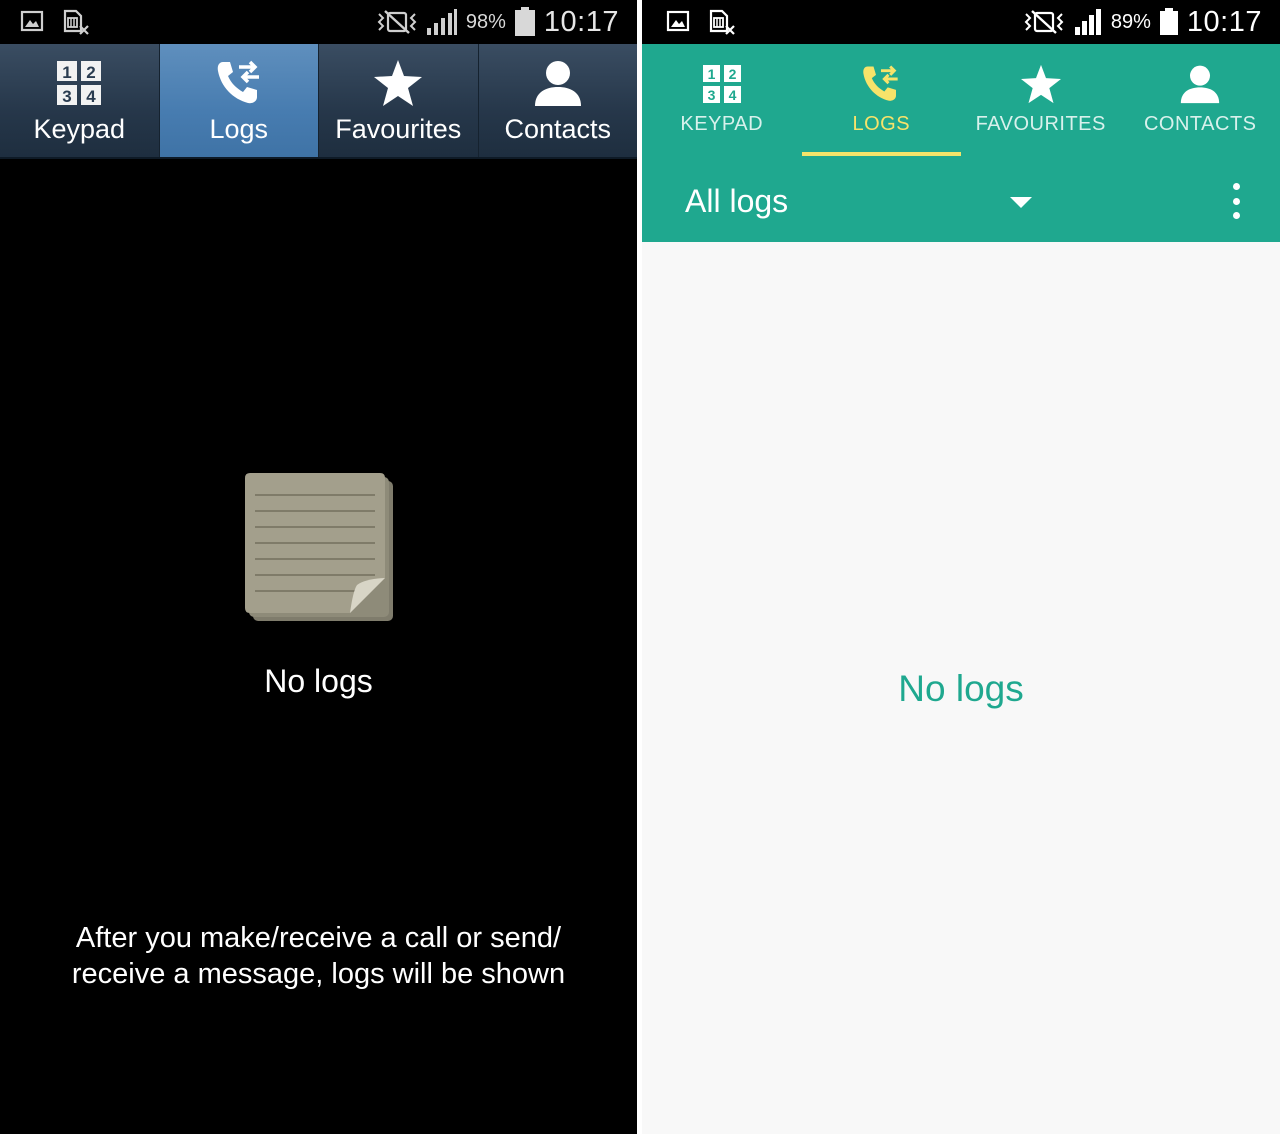 The width and height of the screenshot is (1280, 1134). I want to click on log-filter-dropdown: All logs, so click(736, 201).